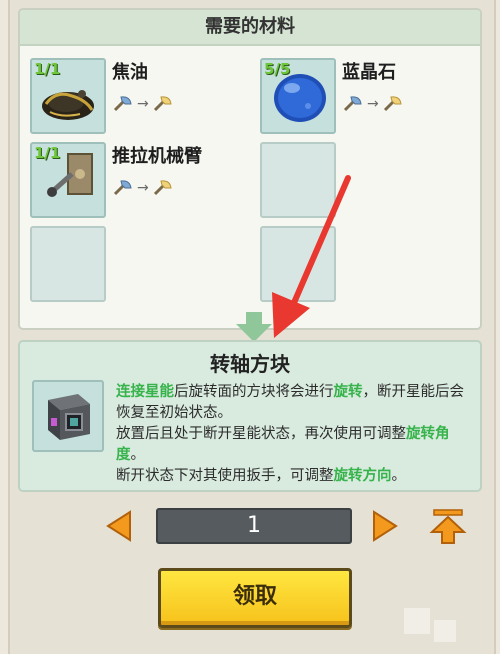  I want to click on claim-button: 领取, so click(255, 598).